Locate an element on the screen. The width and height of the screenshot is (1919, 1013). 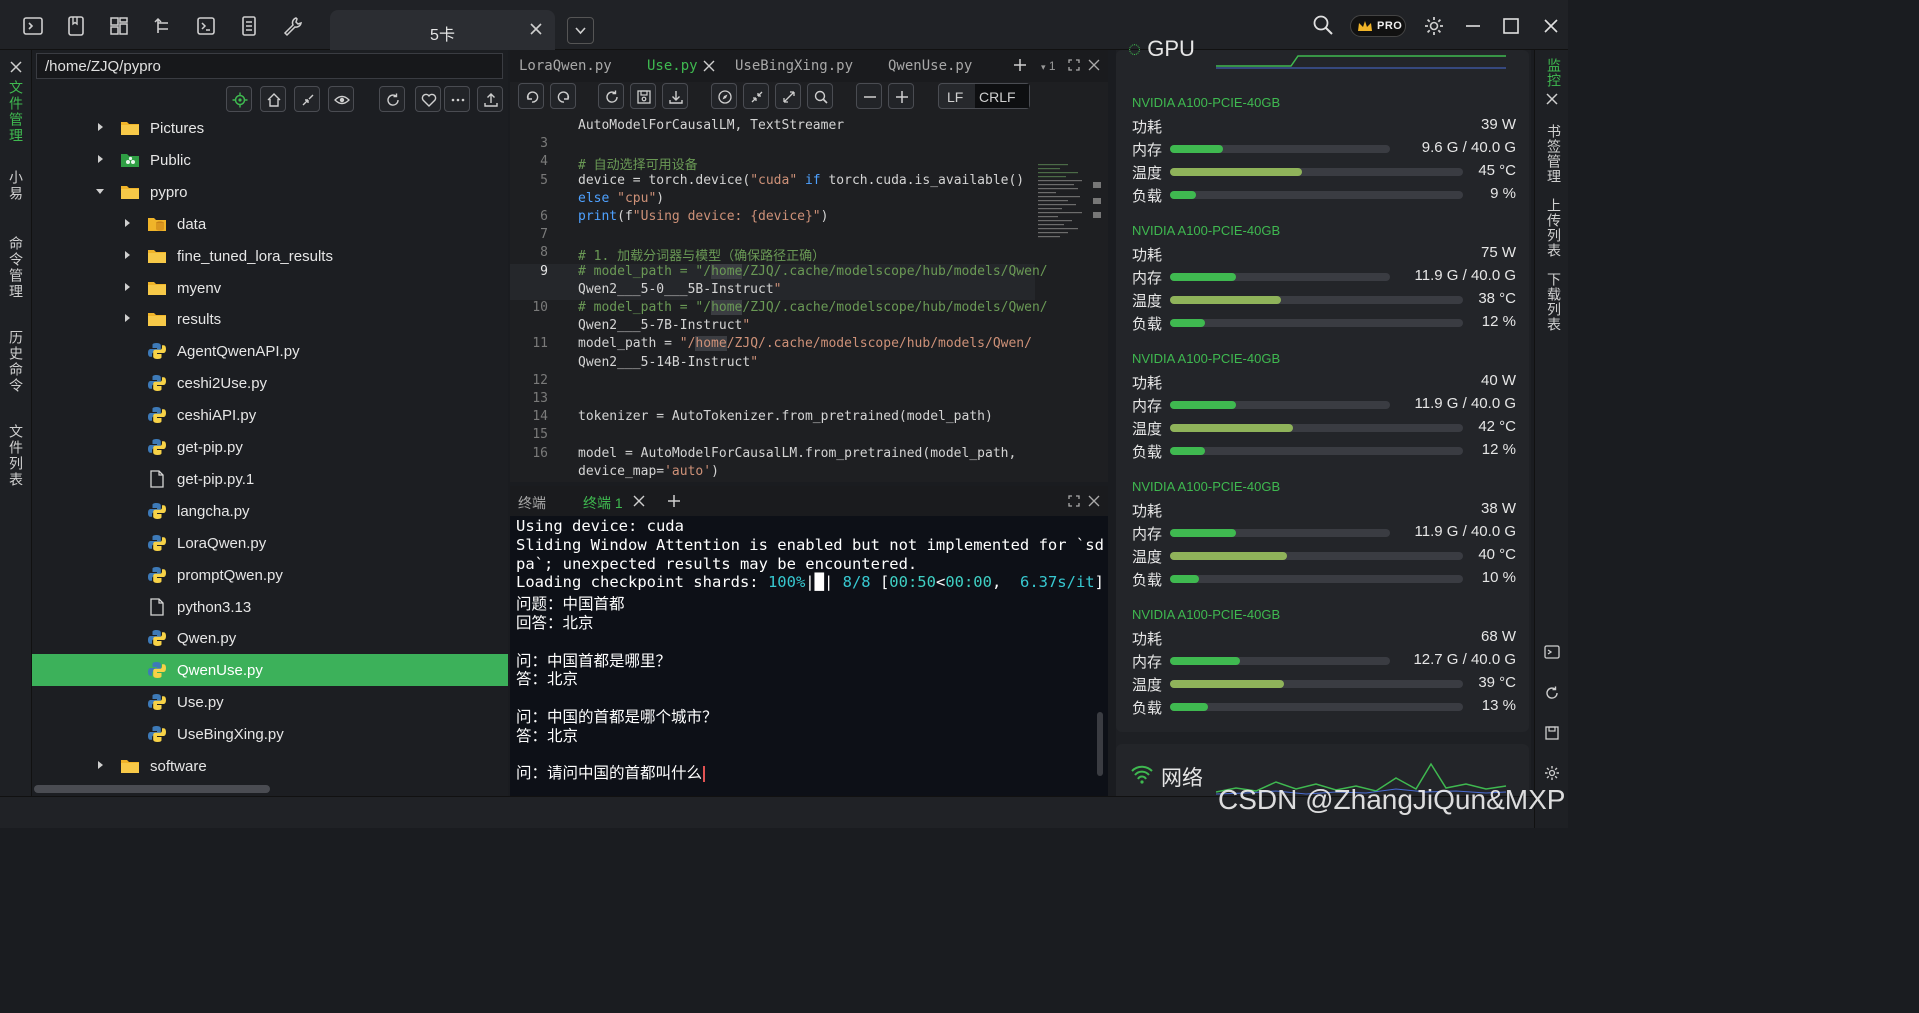
maximize-icon is located at coordinates (1511, 26).